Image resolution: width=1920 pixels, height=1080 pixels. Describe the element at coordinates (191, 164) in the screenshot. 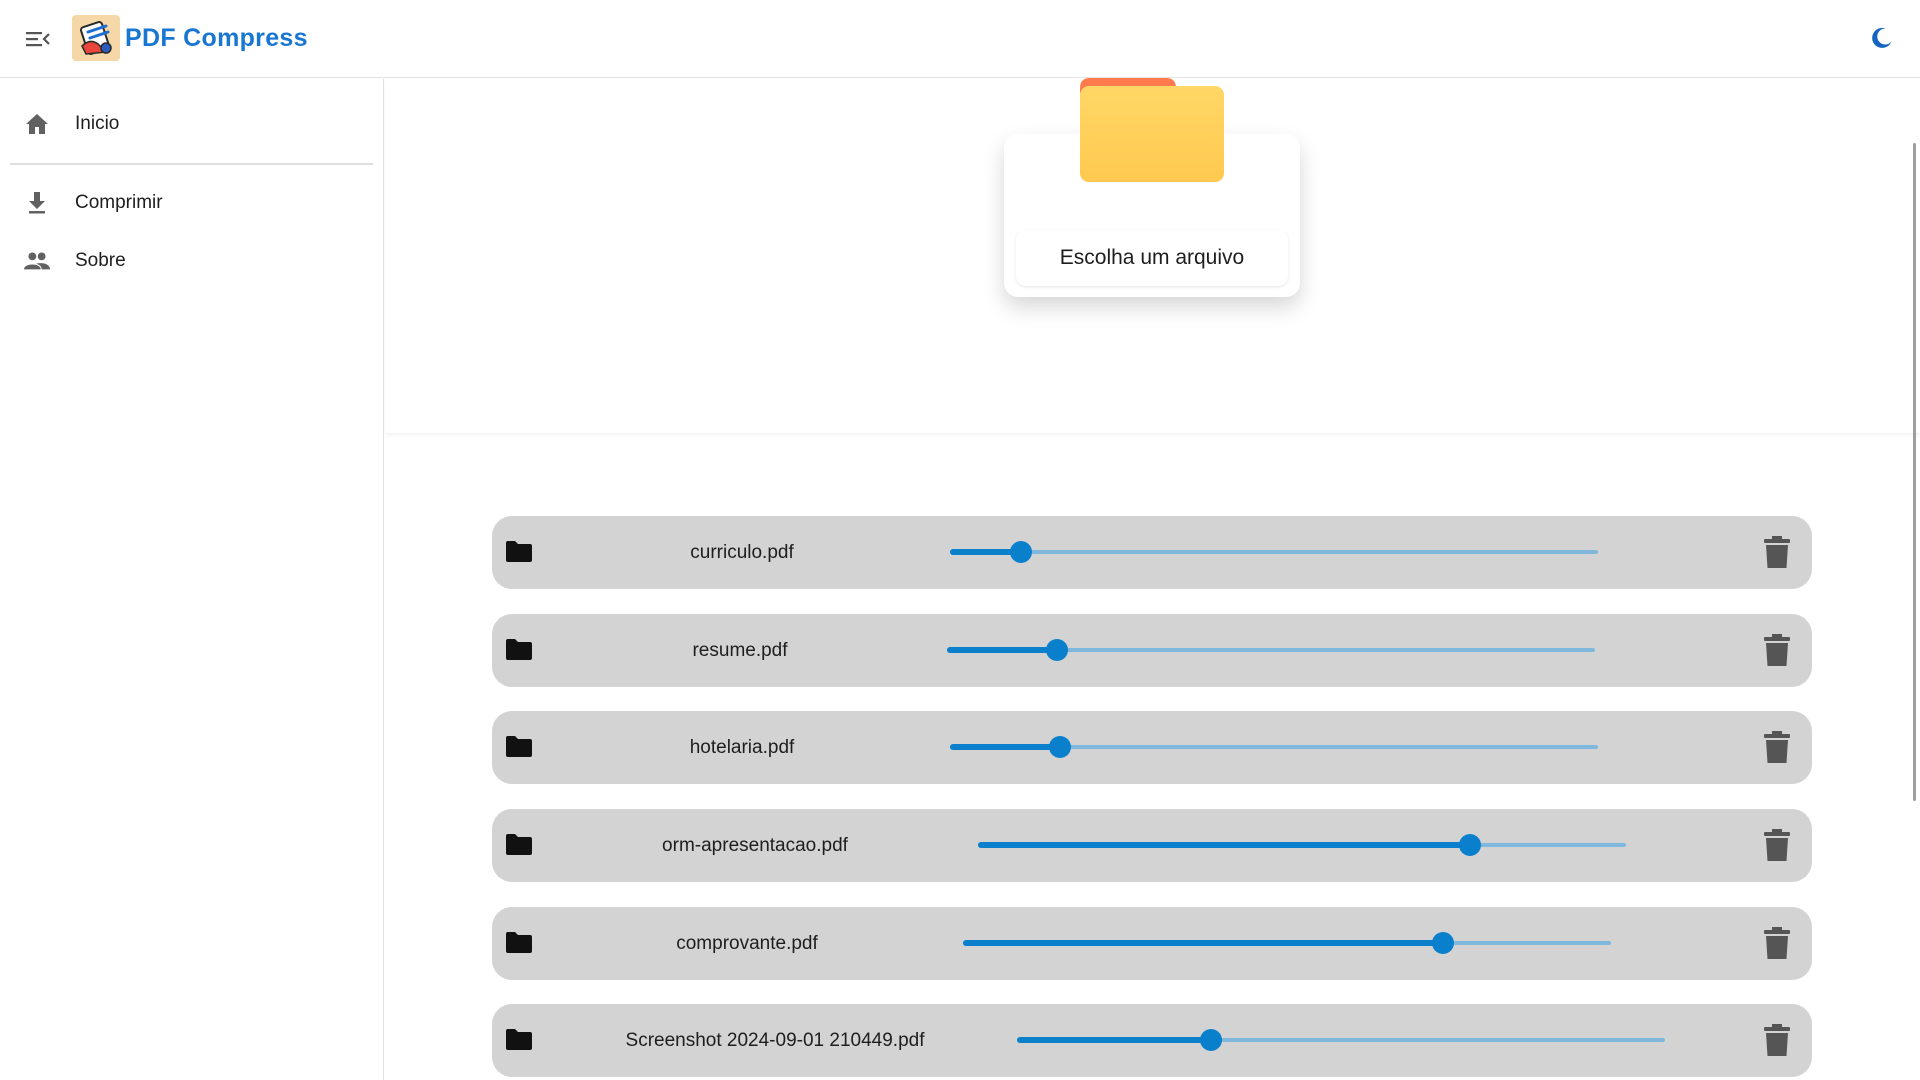

I see `sidebar-divider` at that location.